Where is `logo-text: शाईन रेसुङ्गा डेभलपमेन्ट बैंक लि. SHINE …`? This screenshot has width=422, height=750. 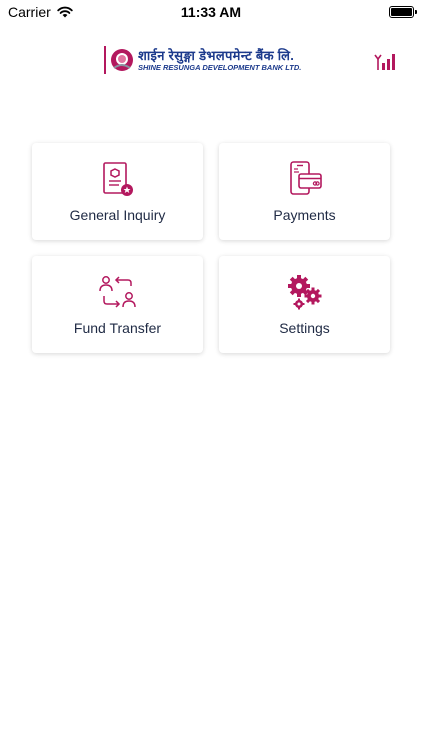
logo-text: शाईन रेसुङ्गा डेभलपमेन्ट बैंक लि. SHINE … is located at coordinates (219, 60).